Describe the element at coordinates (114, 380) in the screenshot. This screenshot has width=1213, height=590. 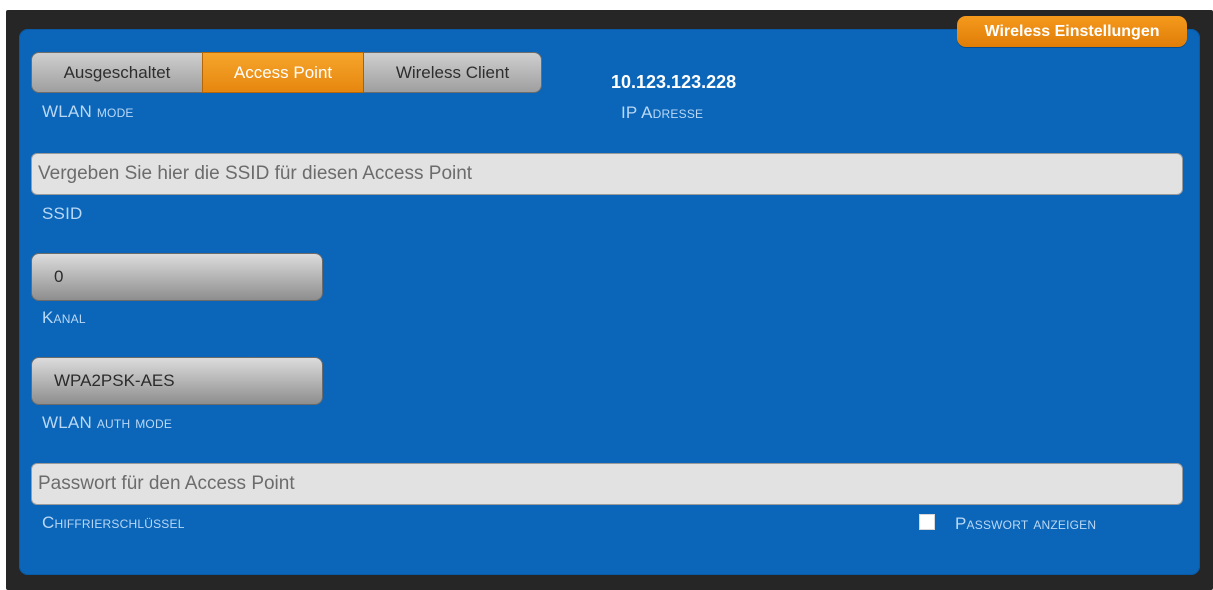
I see `auth-mode-value: WPA2PSK-AES` at that location.